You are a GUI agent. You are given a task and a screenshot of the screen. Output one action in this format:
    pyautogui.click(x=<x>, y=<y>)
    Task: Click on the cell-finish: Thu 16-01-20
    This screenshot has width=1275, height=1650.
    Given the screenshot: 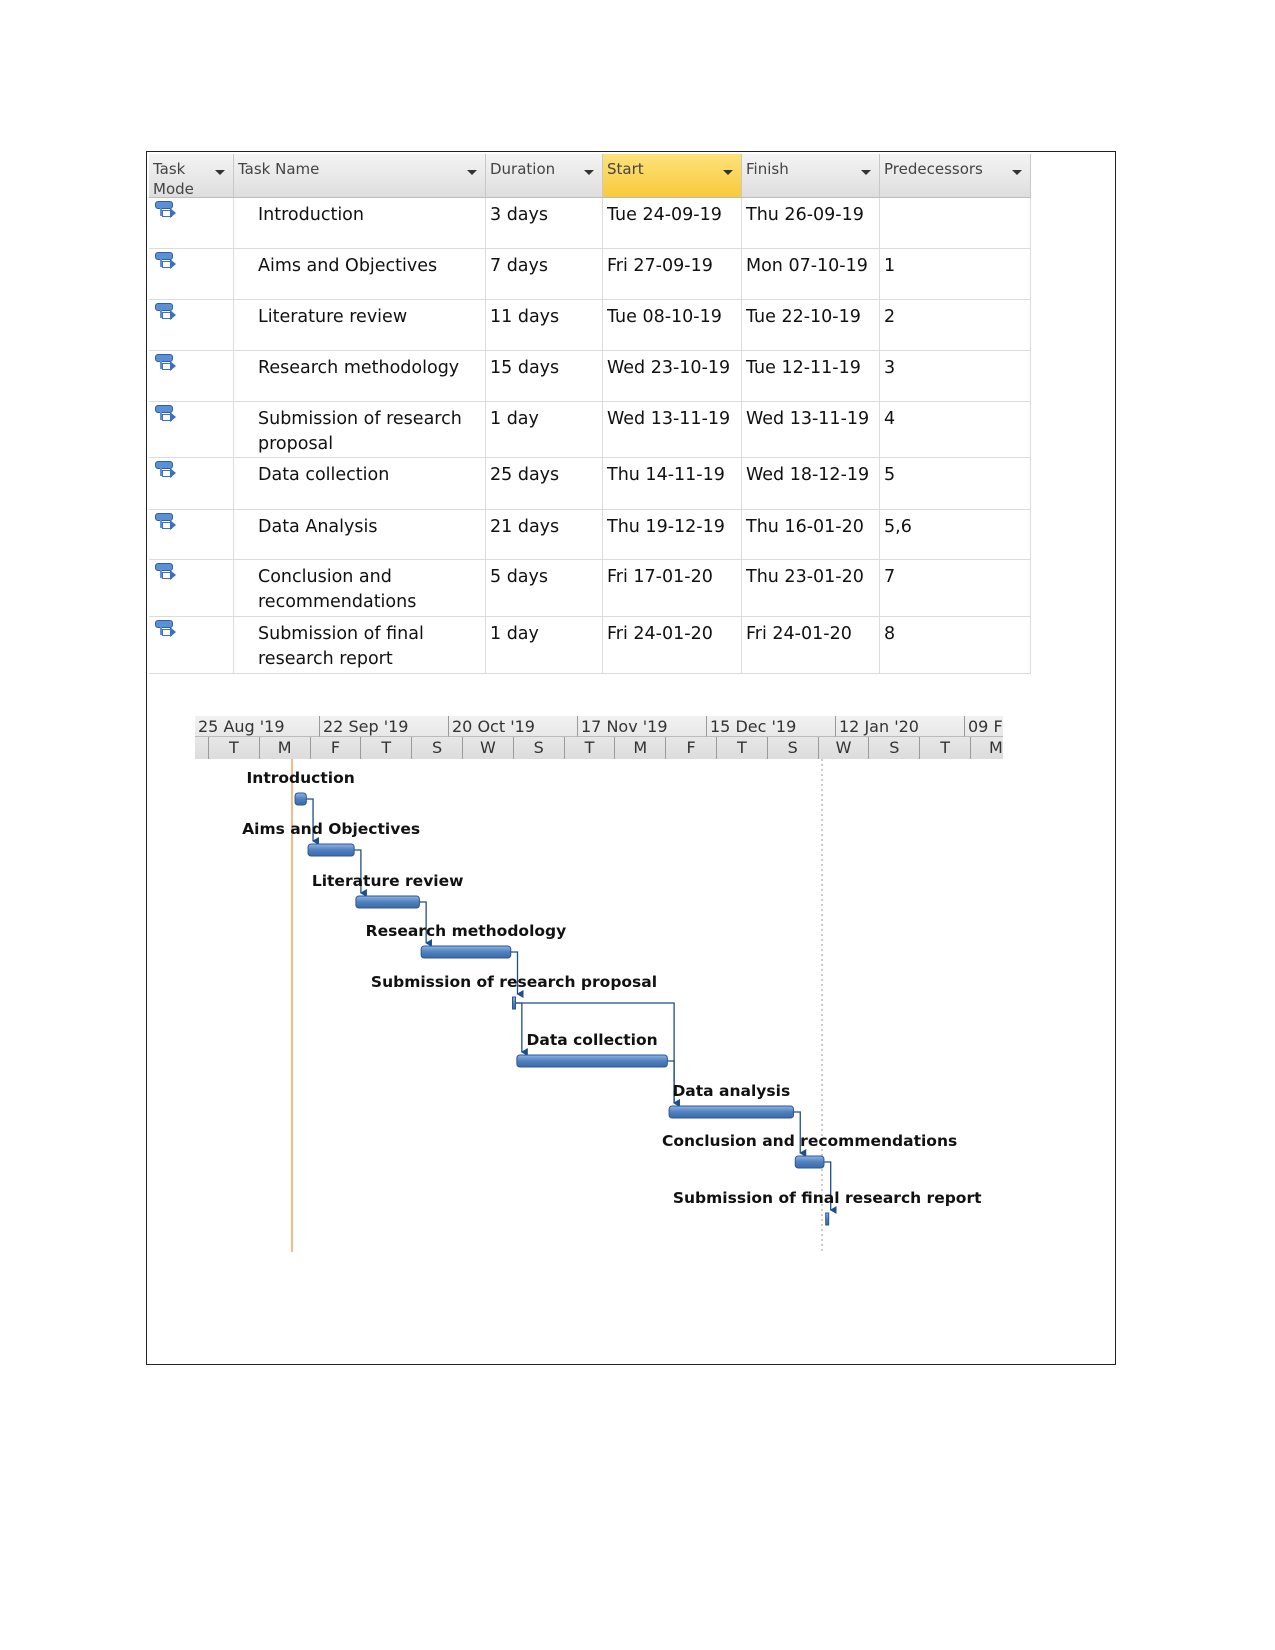 What is the action you would take?
    pyautogui.click(x=811, y=534)
    